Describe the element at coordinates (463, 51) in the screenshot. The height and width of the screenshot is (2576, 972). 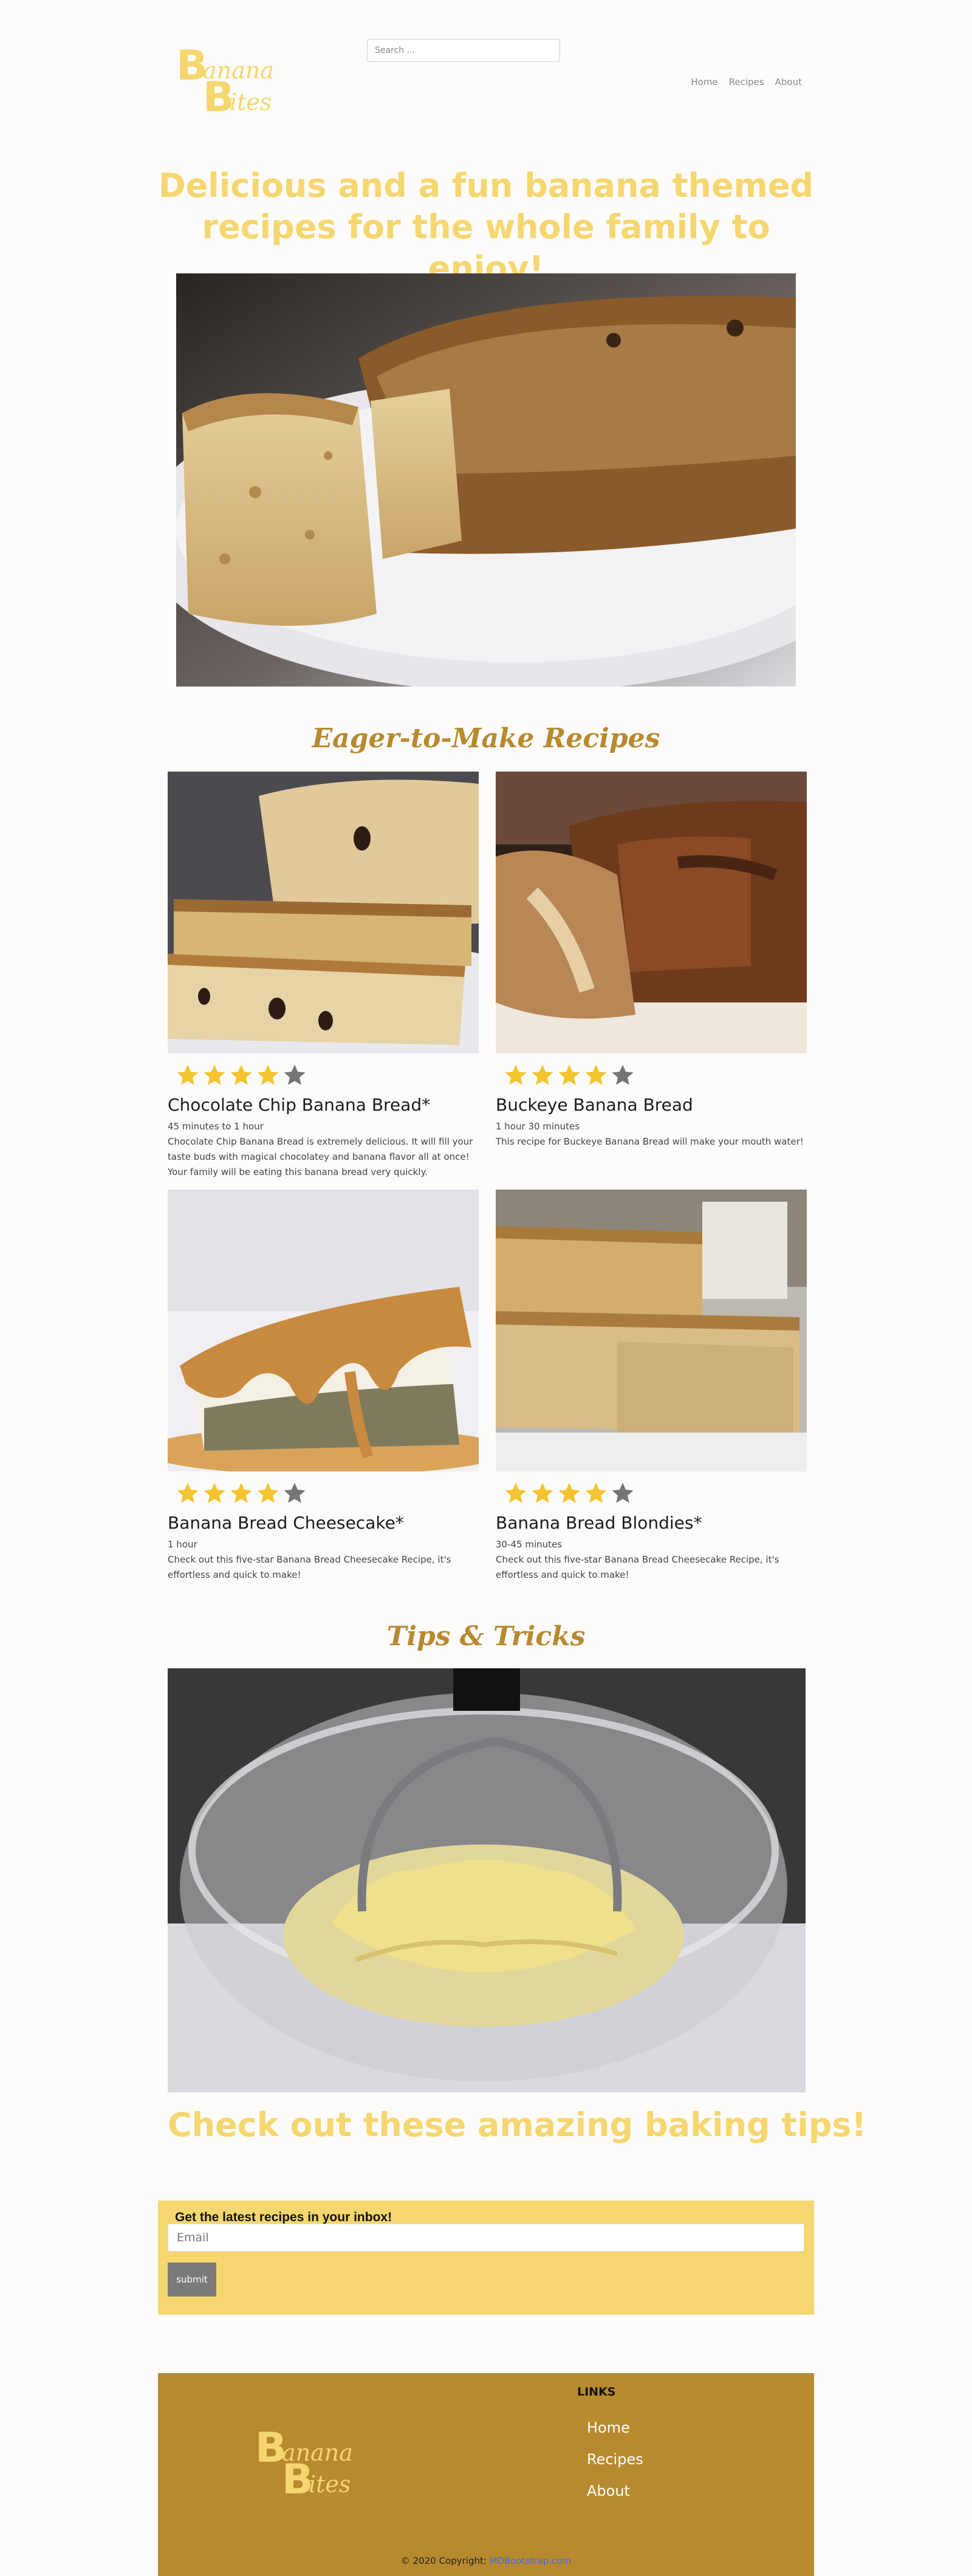
I see `search-input` at that location.